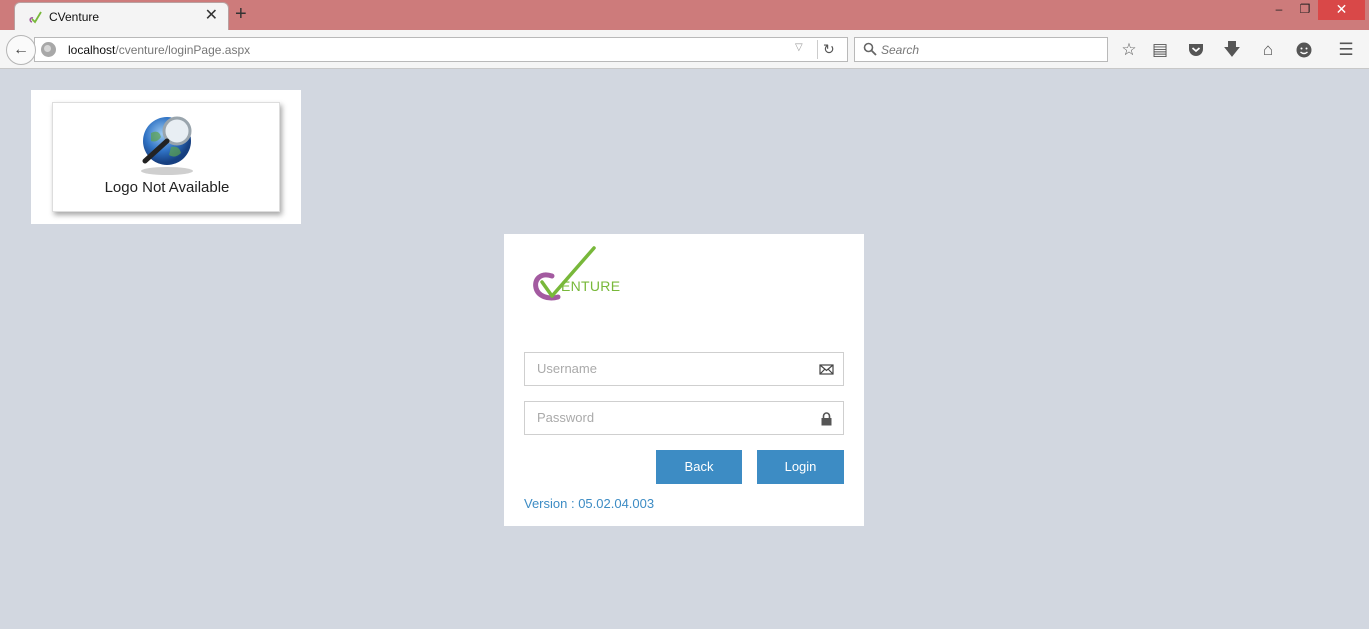 Image resolution: width=1369 pixels, height=629 pixels. Describe the element at coordinates (1341, 10) in the screenshot. I see `close-window-button: ✕` at that location.